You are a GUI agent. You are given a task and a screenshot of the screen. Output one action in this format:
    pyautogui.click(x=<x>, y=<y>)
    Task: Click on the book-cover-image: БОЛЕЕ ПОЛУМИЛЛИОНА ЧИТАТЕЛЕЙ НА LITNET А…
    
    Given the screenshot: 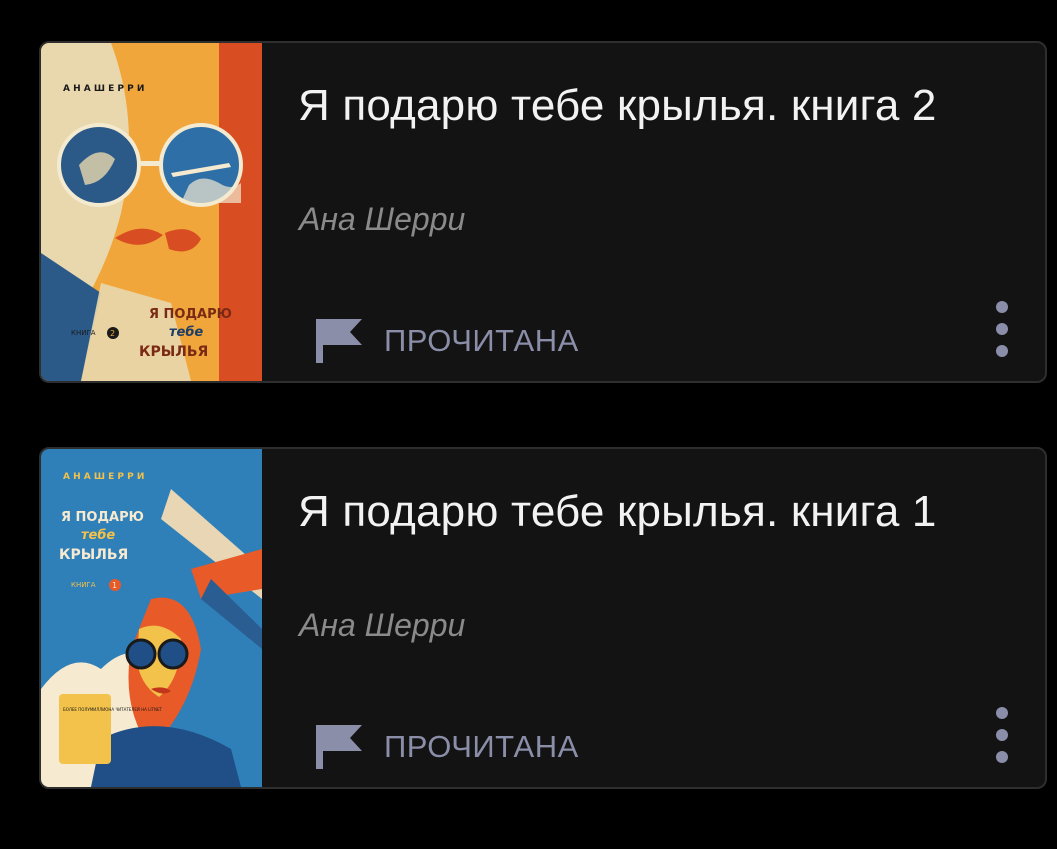 What is the action you would take?
    pyautogui.click(x=151, y=618)
    